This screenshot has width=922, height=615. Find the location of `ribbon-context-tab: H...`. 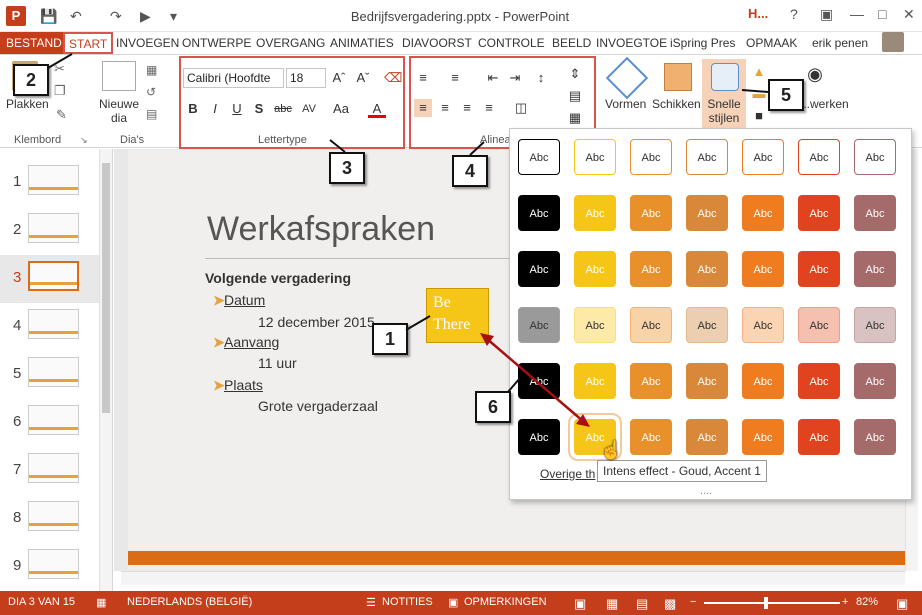

ribbon-context-tab: H... is located at coordinates (758, 13).